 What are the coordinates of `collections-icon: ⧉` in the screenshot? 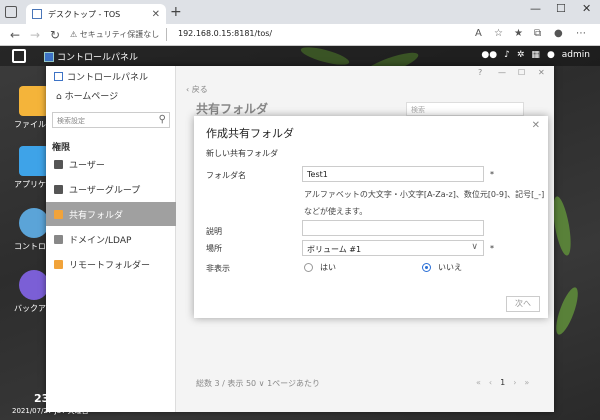 It's located at (537, 33).